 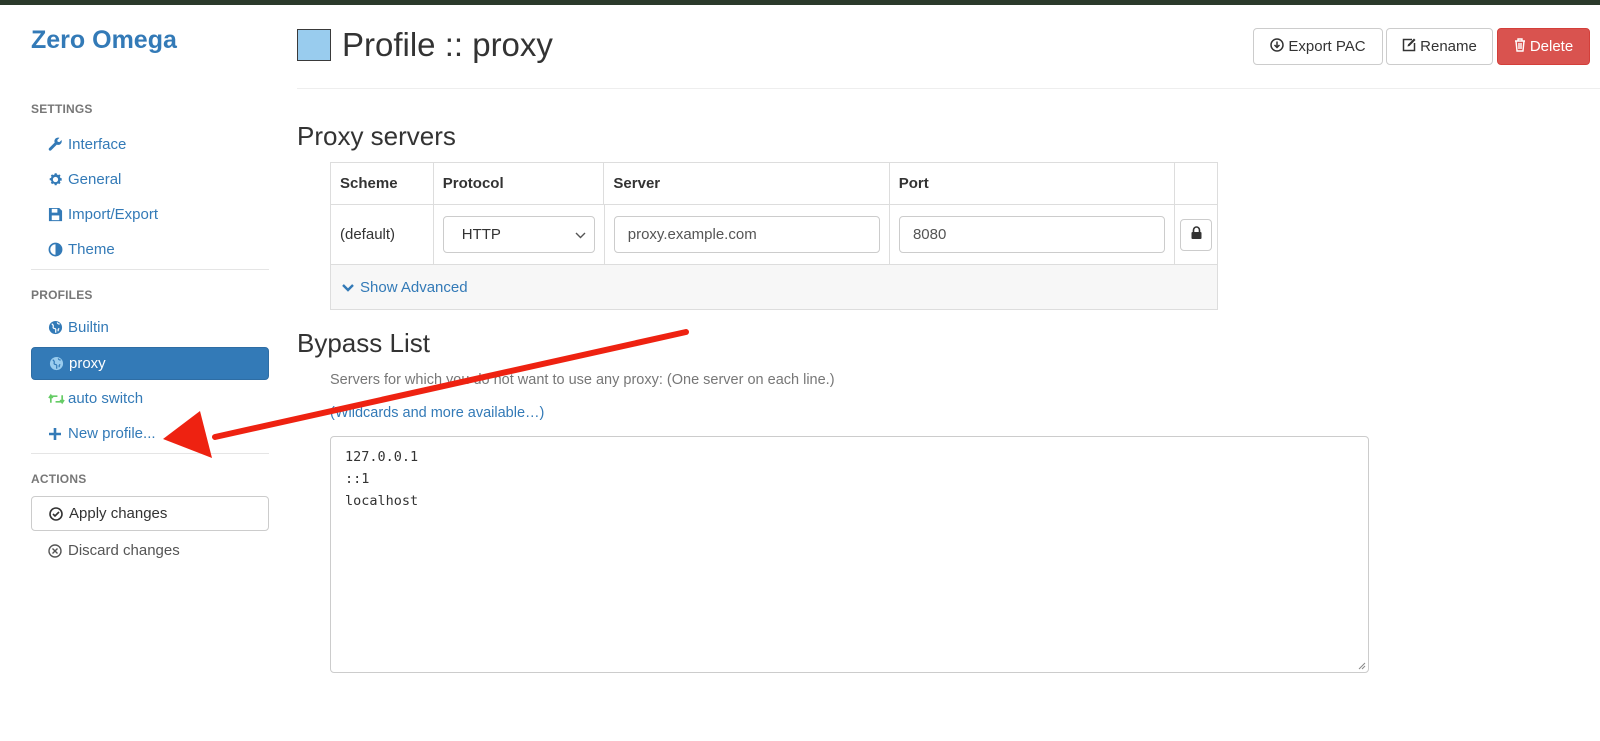 I want to click on port-input: 8080, so click(x=1032, y=234).